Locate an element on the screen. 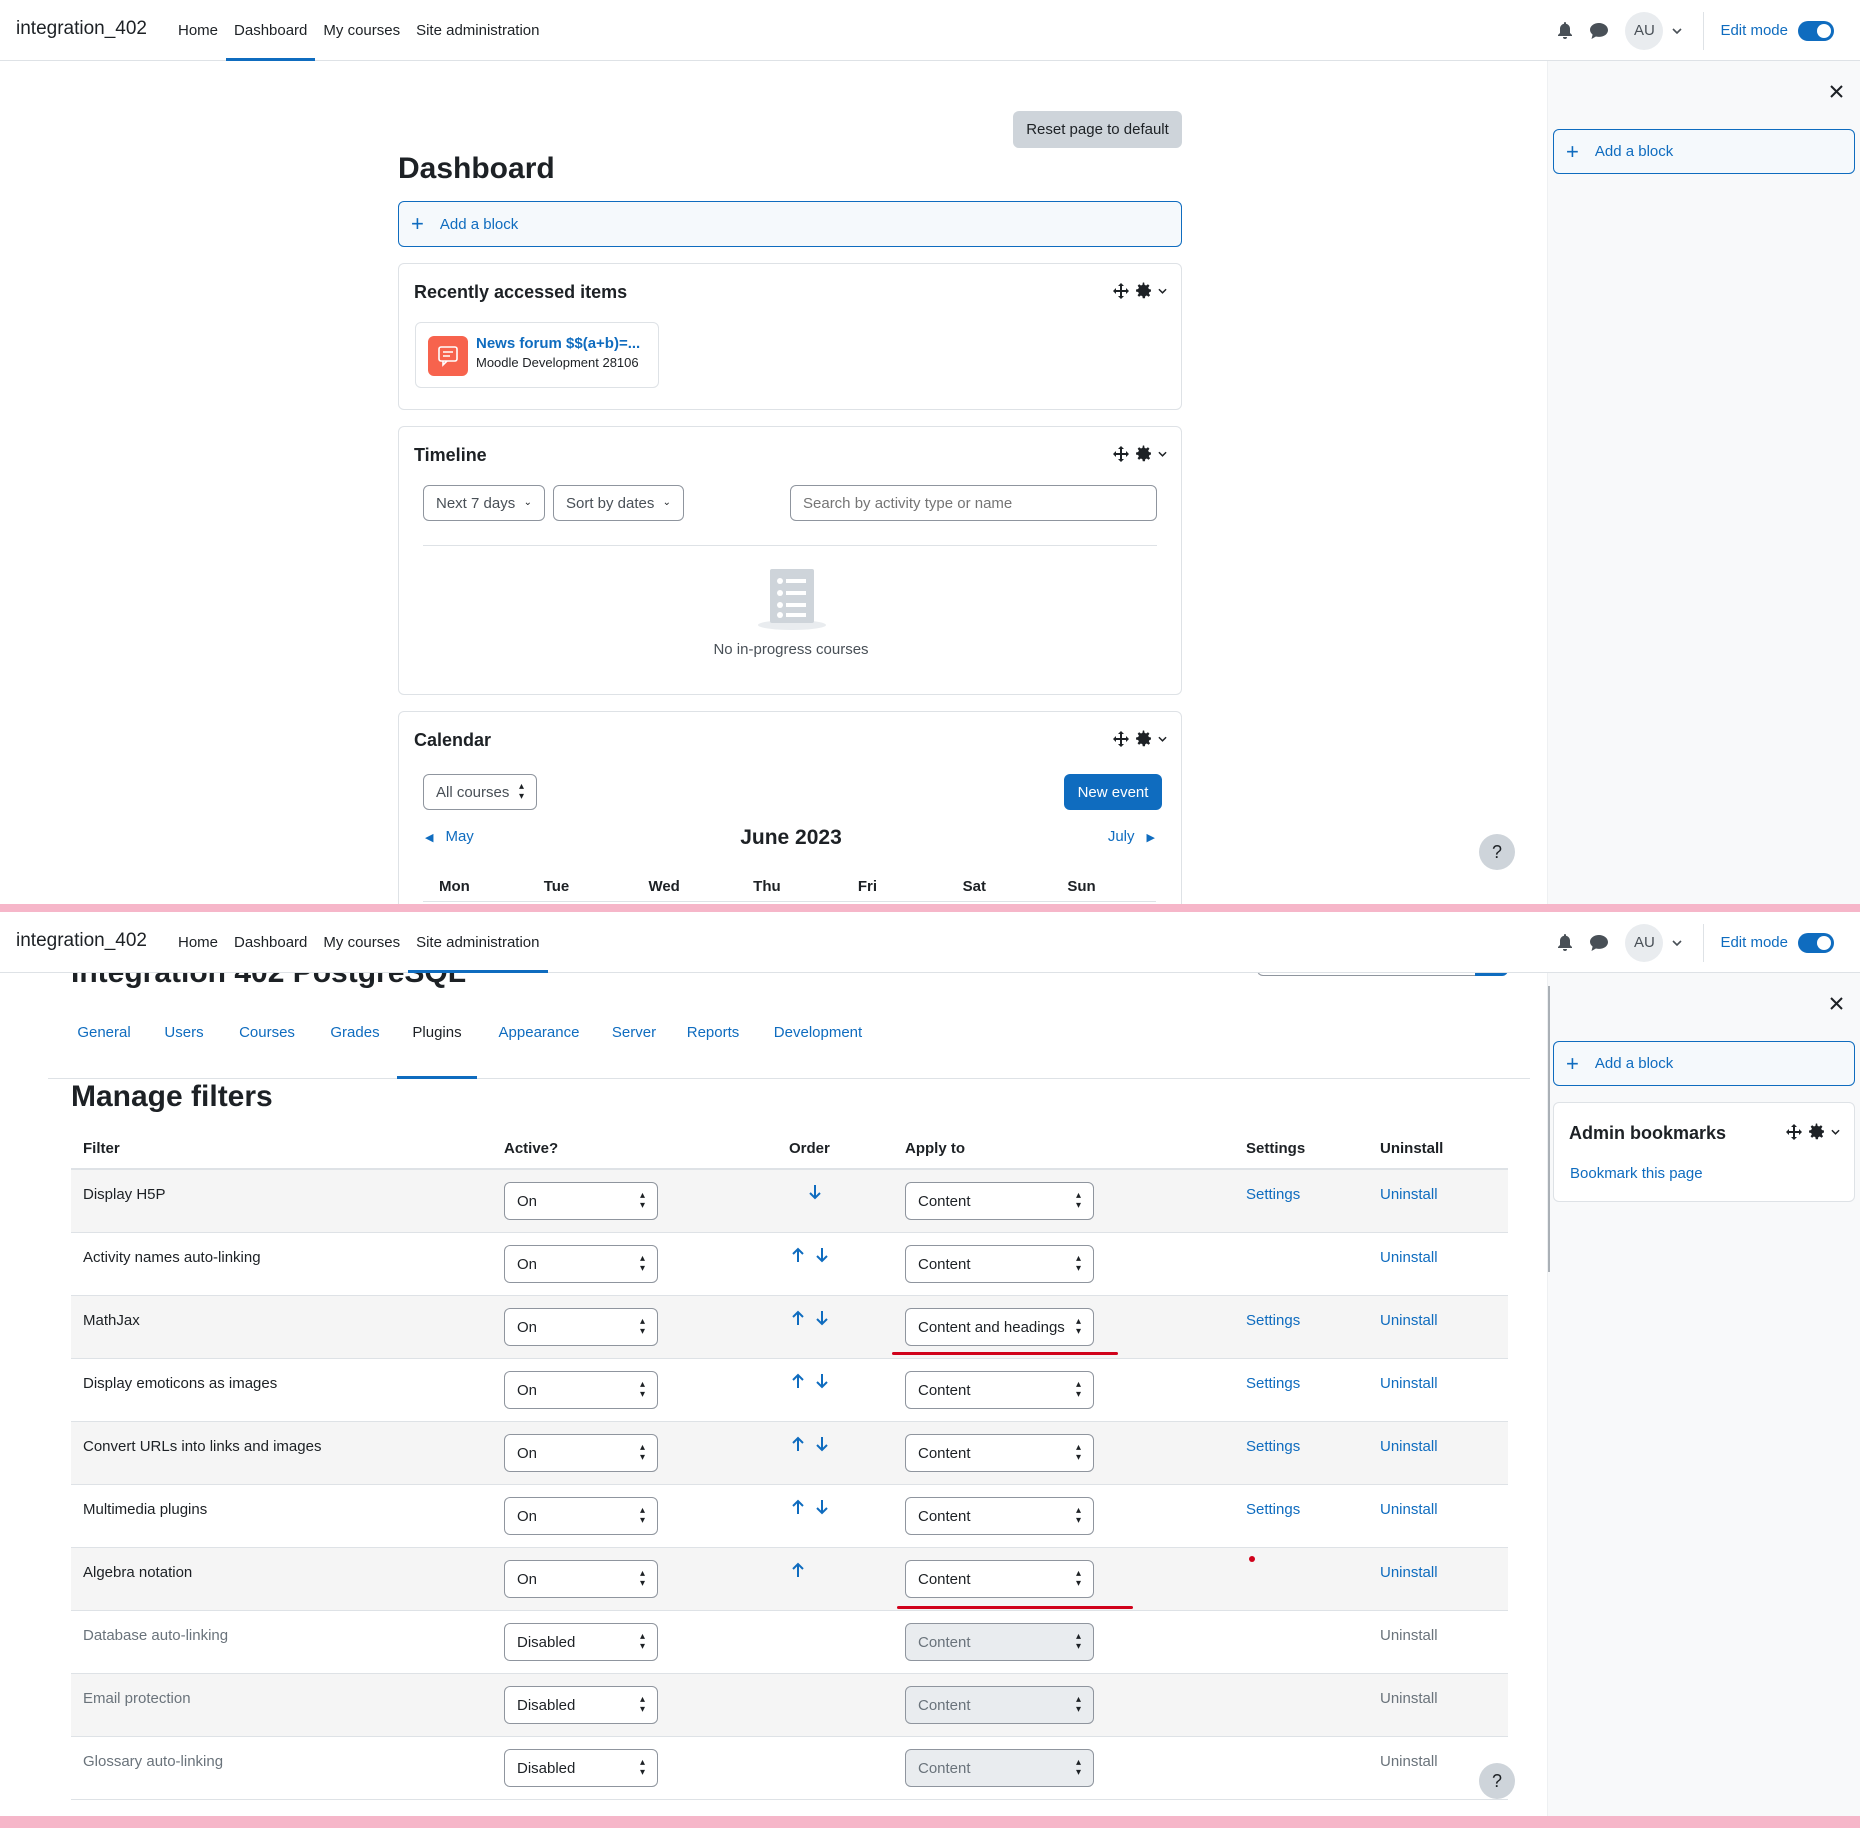  add-block-button: + Add a block is located at coordinates (790, 224).